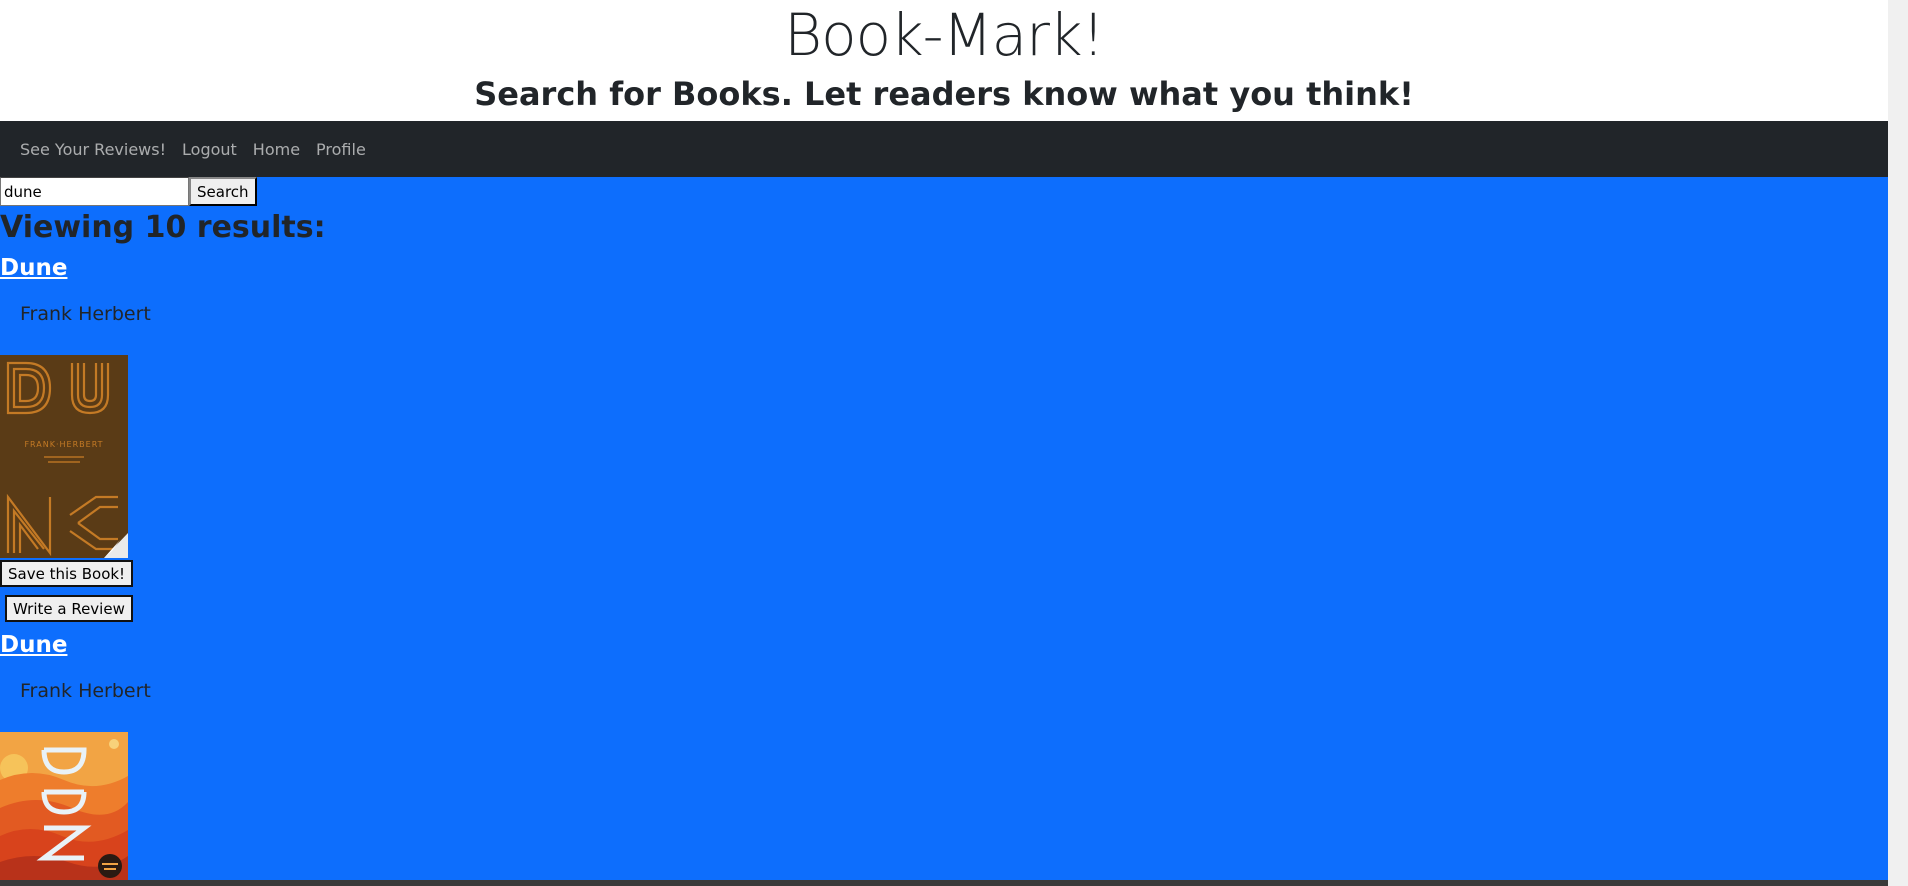 Image resolution: width=1908 pixels, height=886 pixels. I want to click on nav-link-logout: Logout, so click(209, 149).